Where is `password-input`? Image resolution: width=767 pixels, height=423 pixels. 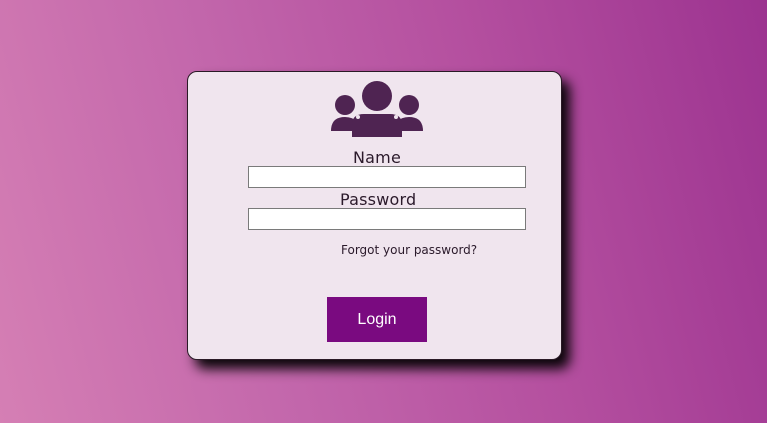
password-input is located at coordinates (387, 219).